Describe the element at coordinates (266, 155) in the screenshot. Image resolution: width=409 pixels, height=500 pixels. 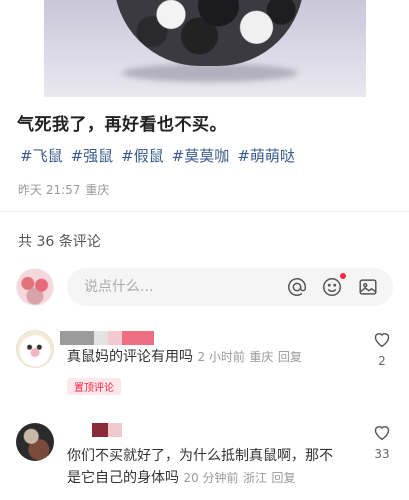
I see `tag-link: #萌萌哒` at that location.